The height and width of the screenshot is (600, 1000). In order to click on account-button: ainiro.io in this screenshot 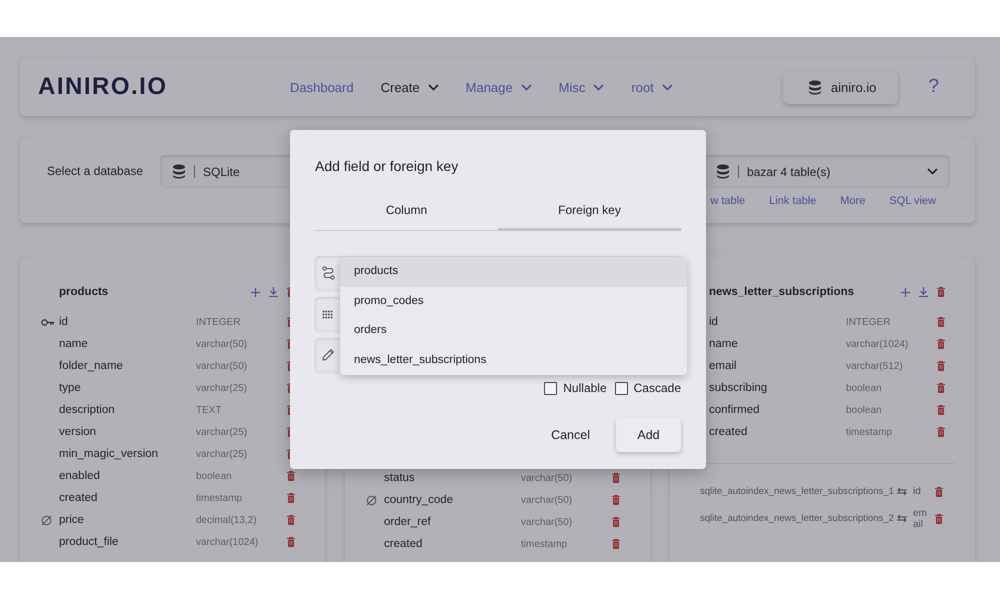, I will do `click(840, 87)`.